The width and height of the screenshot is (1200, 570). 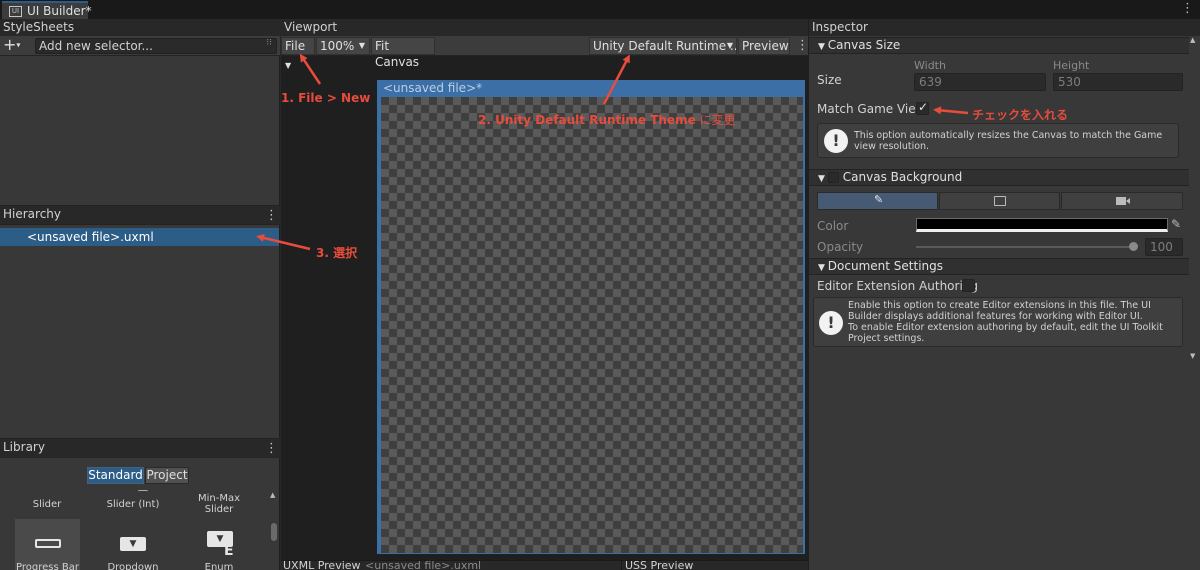 What do you see at coordinates (600, 9) in the screenshot?
I see `window-tab-bar: UI UI Builder* ⋮` at bounding box center [600, 9].